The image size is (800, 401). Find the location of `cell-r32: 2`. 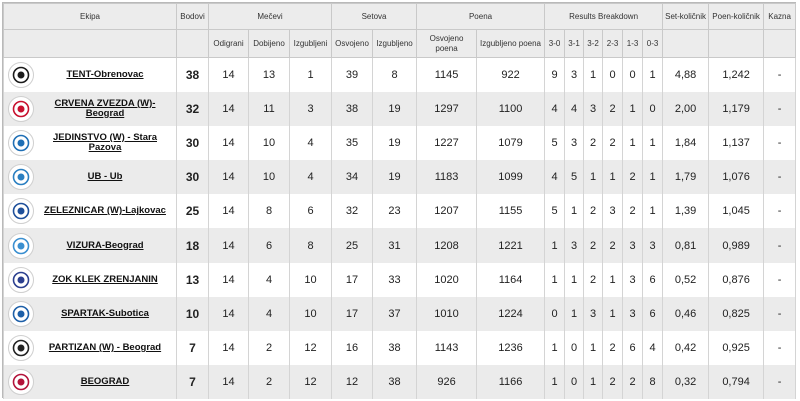

cell-r32: 2 is located at coordinates (593, 211).